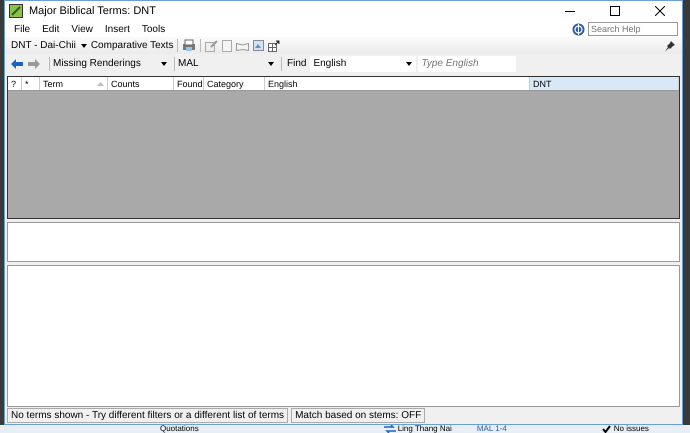  I want to click on language-dropdown: English, so click(363, 64).